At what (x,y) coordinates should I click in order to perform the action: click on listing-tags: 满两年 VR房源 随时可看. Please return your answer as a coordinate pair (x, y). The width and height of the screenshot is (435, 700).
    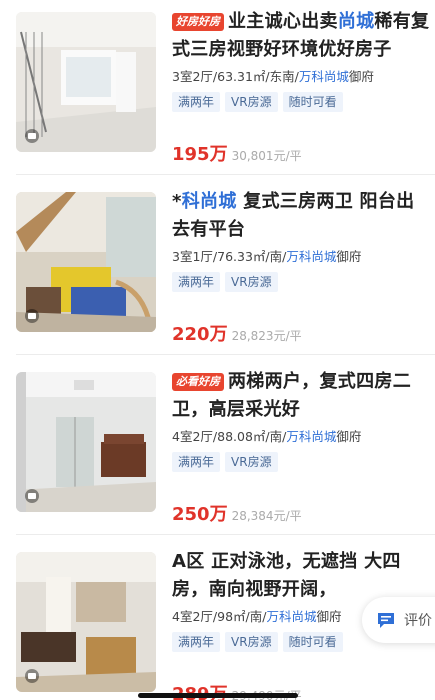
    Looking at the image, I should click on (301, 101).